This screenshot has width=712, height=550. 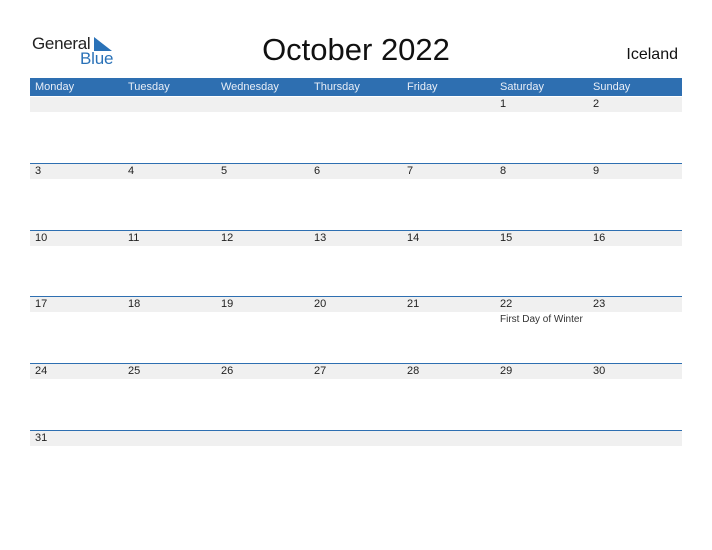 I want to click on weekday-saturday: Saturday, so click(x=522, y=87).